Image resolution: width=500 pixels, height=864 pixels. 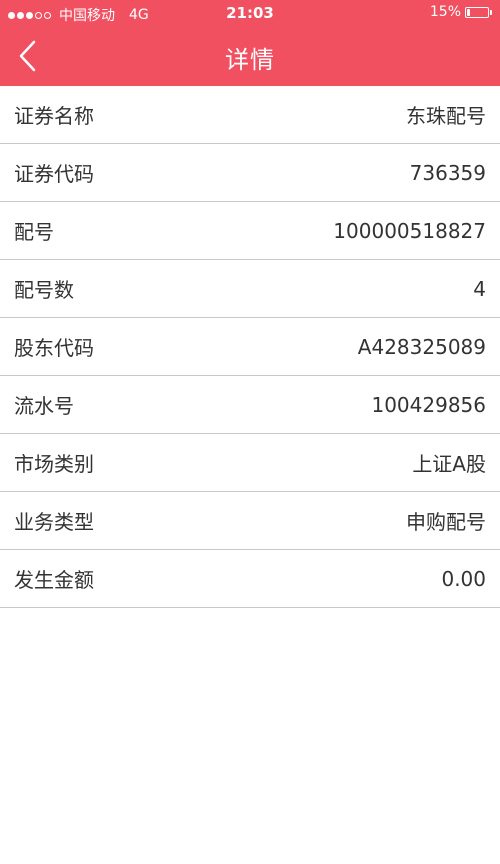 I want to click on detail-row-serial-number: 流水号 100429856, so click(x=250, y=405).